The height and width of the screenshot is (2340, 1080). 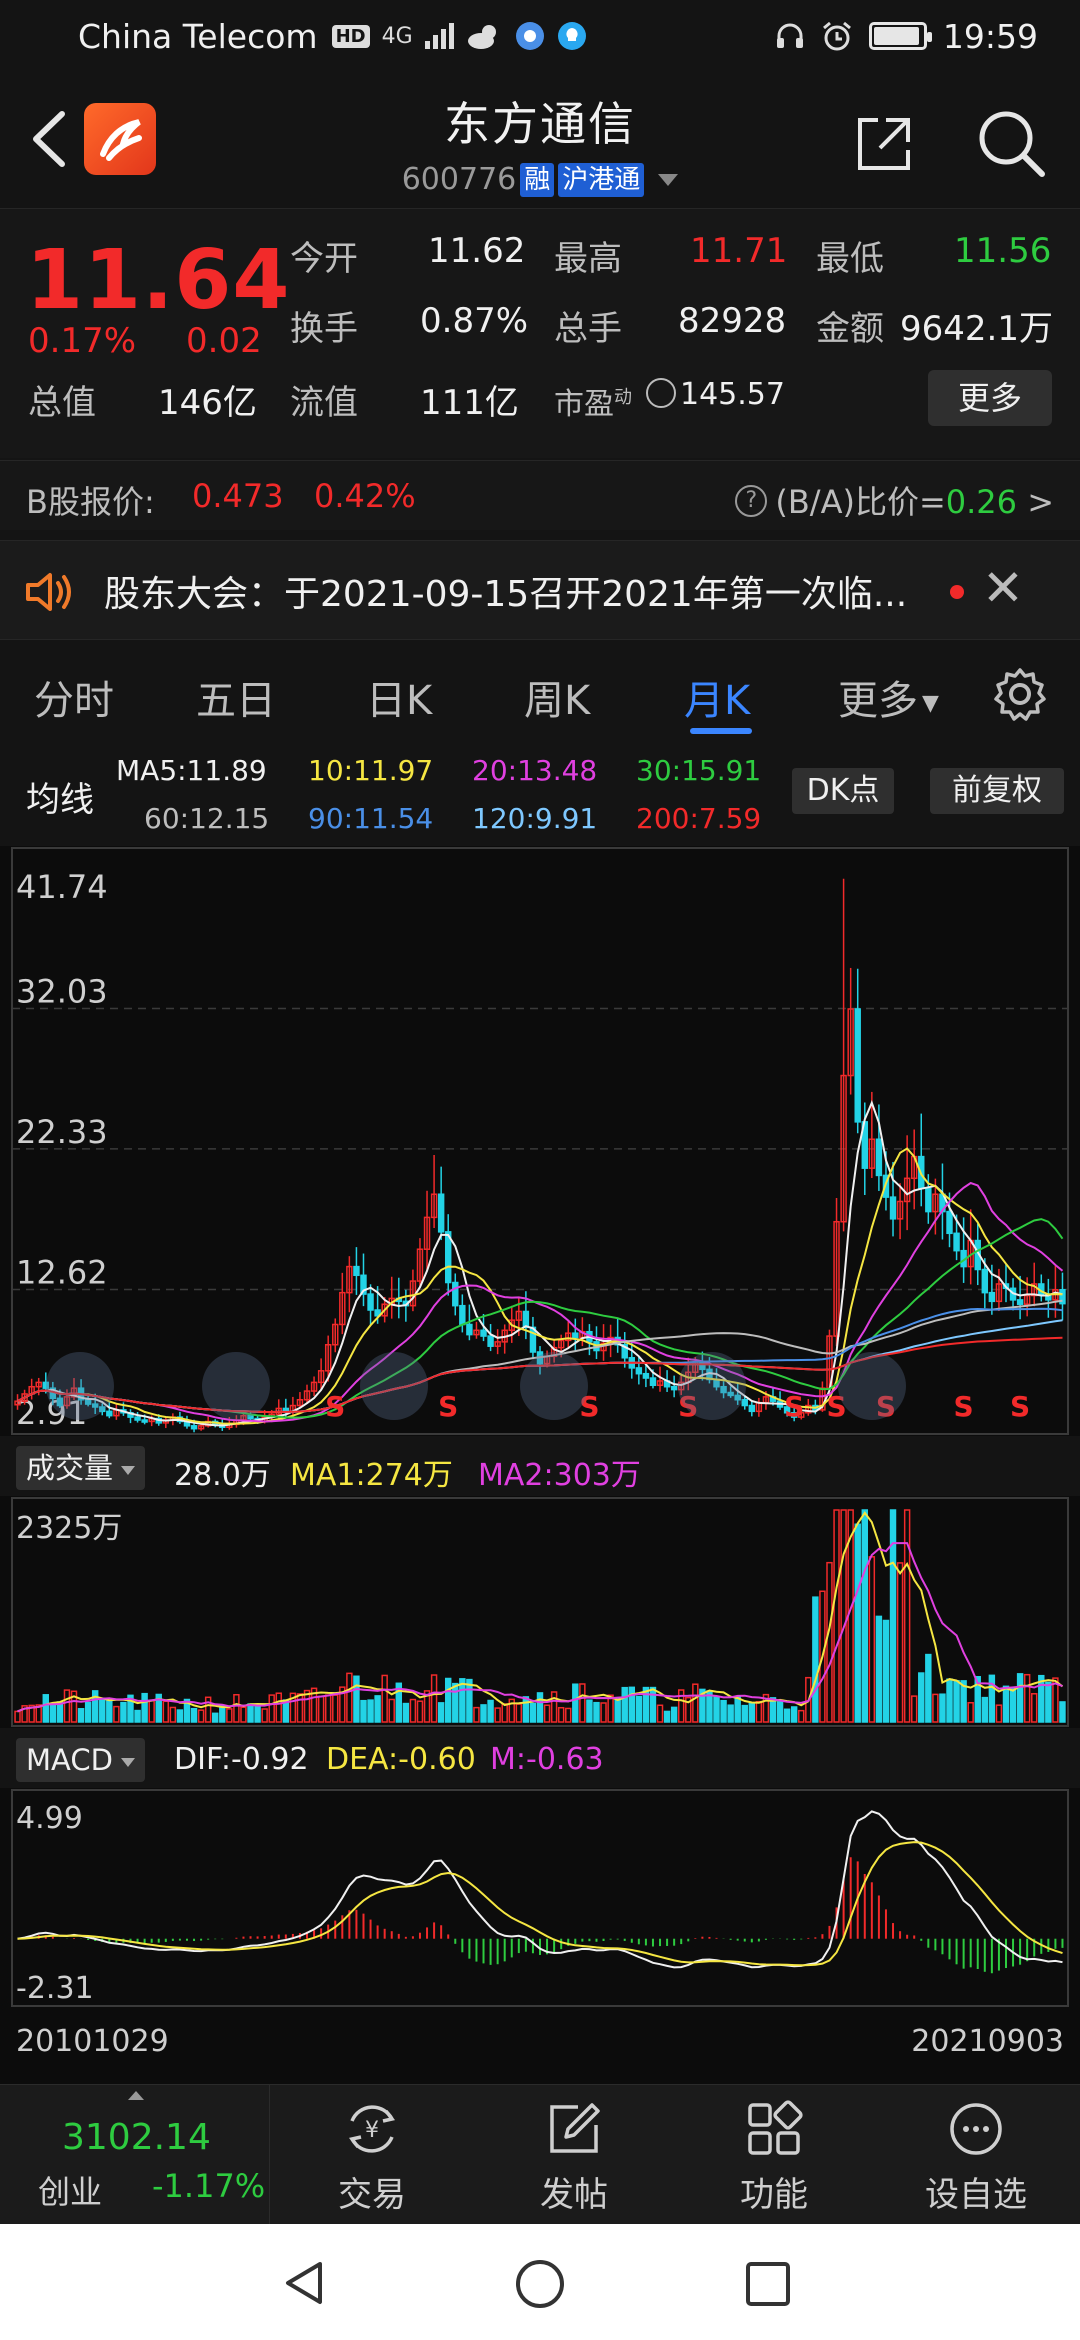 What do you see at coordinates (751, 501) in the screenshot?
I see `help-icon: ?` at bounding box center [751, 501].